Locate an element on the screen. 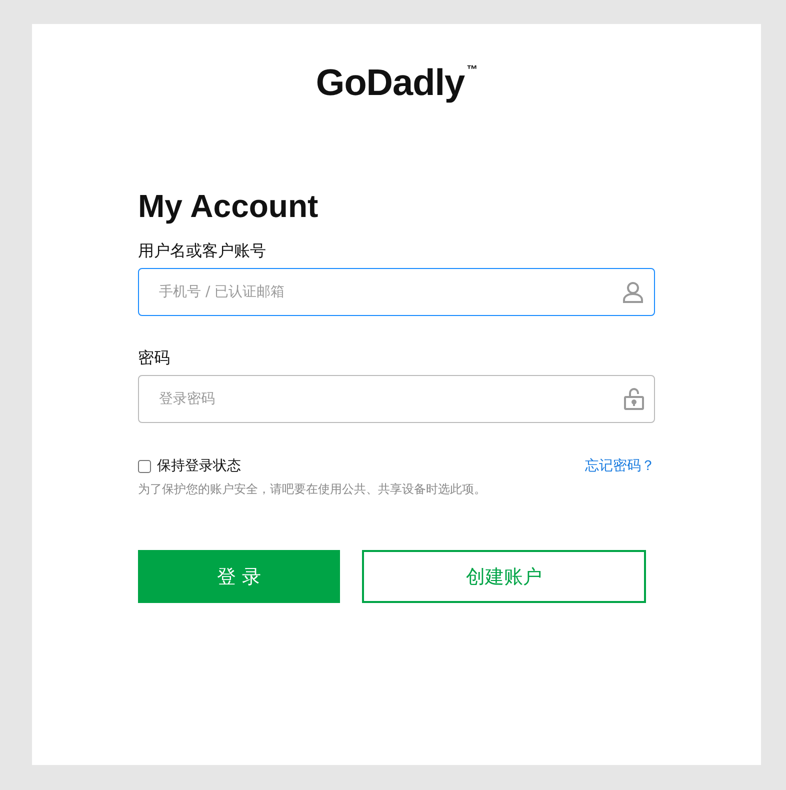 This screenshot has width=786, height=790. login-button: 登 录 is located at coordinates (239, 576).